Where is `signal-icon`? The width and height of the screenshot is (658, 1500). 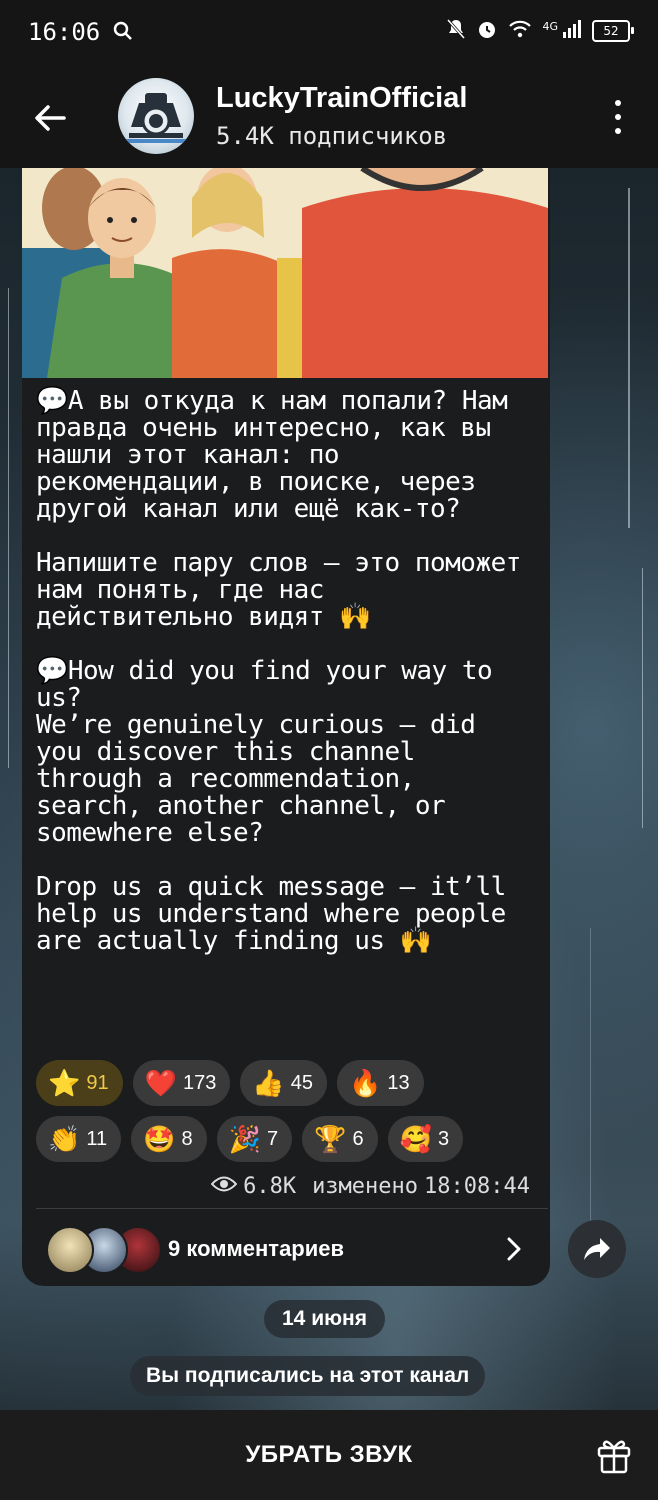
signal-icon is located at coordinates (572, 31).